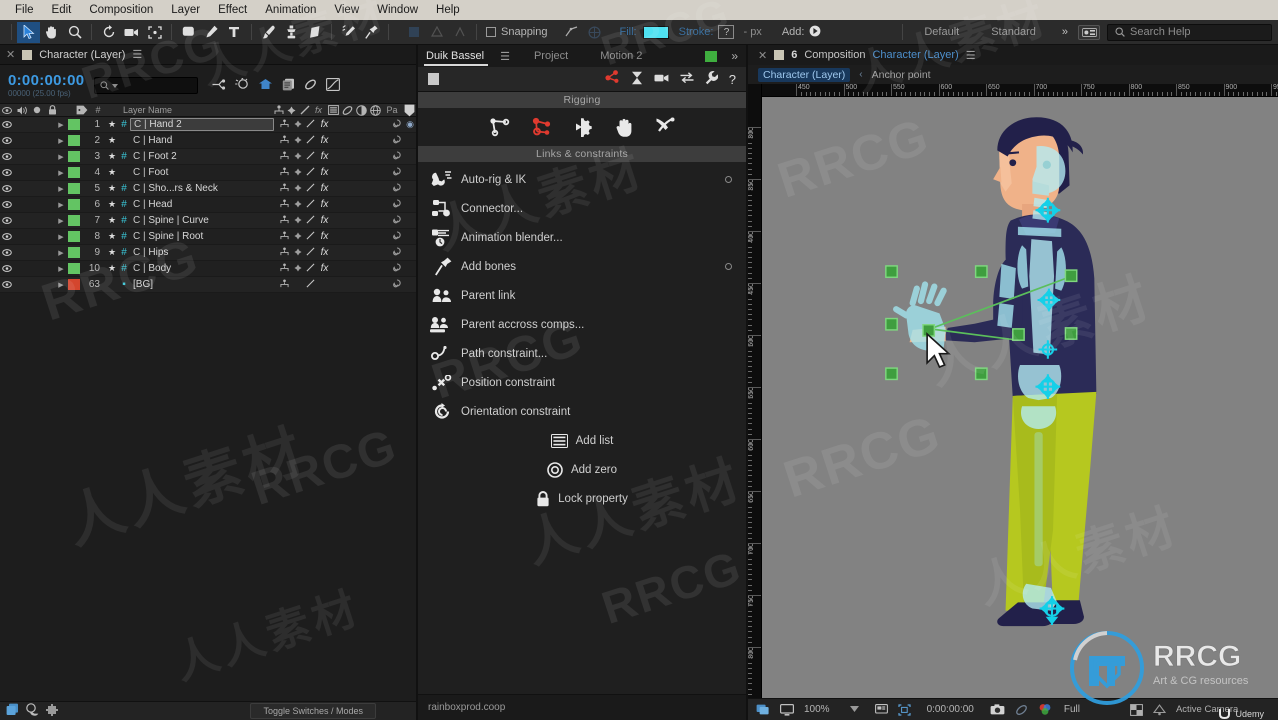 Image resolution: width=1278 pixels, height=720 pixels. What do you see at coordinates (346, 10) in the screenshot?
I see `menu-item-view: View` at bounding box center [346, 10].